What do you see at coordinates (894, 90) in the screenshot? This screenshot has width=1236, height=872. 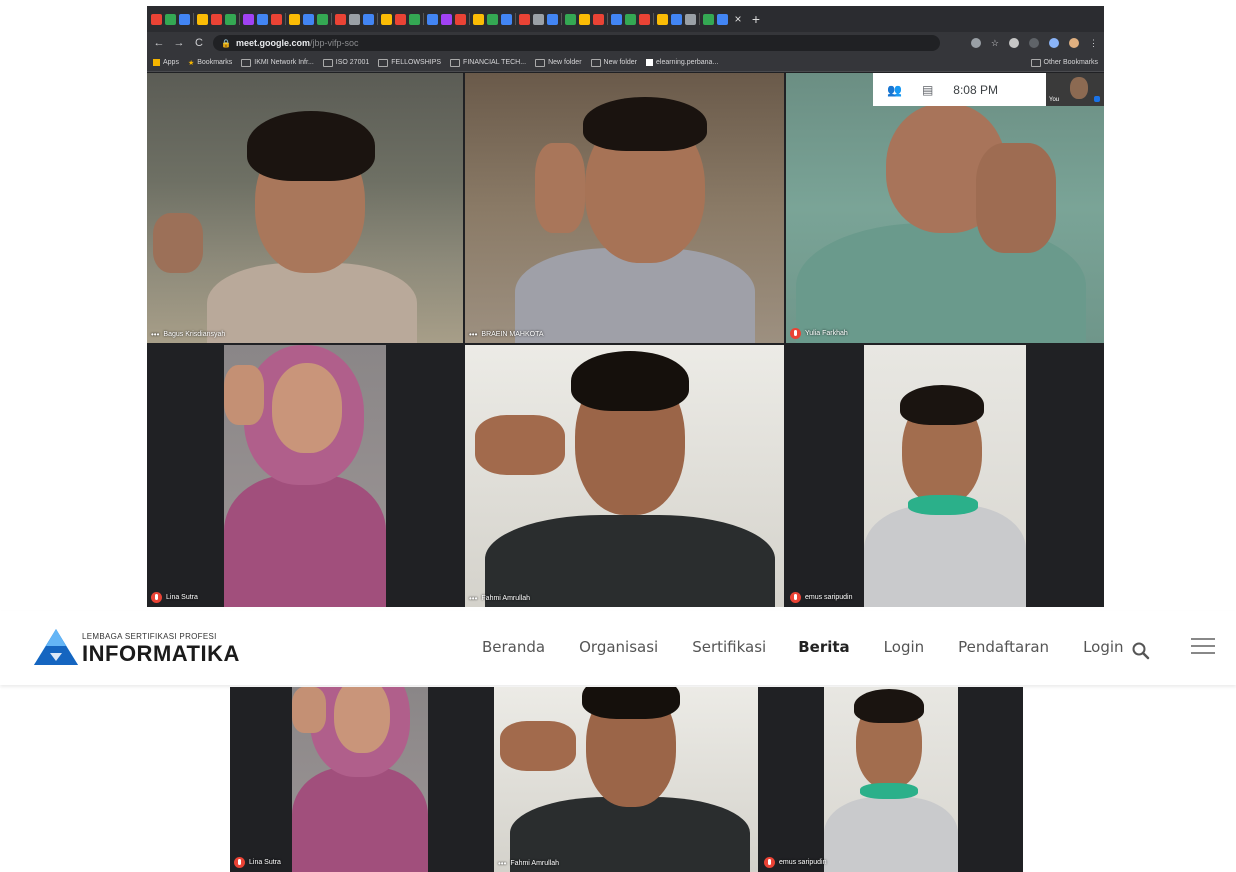 I see `participants-icon: 👥` at bounding box center [894, 90].